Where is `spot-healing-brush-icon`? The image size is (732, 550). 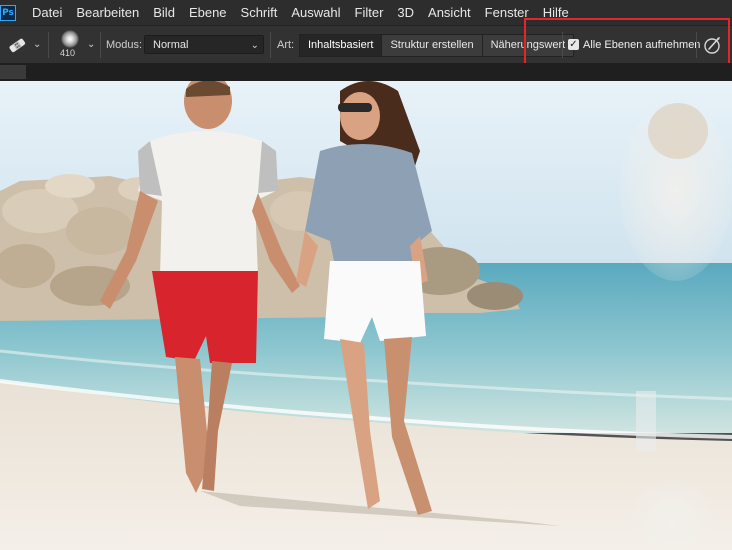 spot-healing-brush-icon is located at coordinates (17, 45).